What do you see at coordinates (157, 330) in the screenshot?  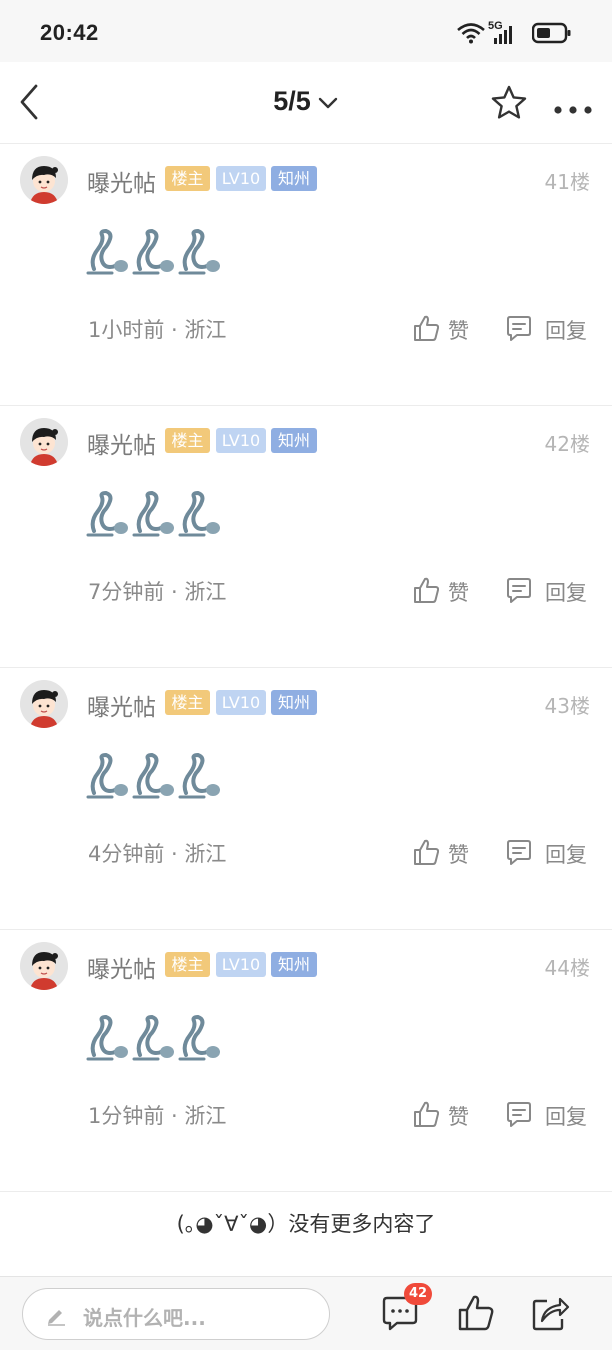 I see `time-location: 1小时前 · 浙江` at bounding box center [157, 330].